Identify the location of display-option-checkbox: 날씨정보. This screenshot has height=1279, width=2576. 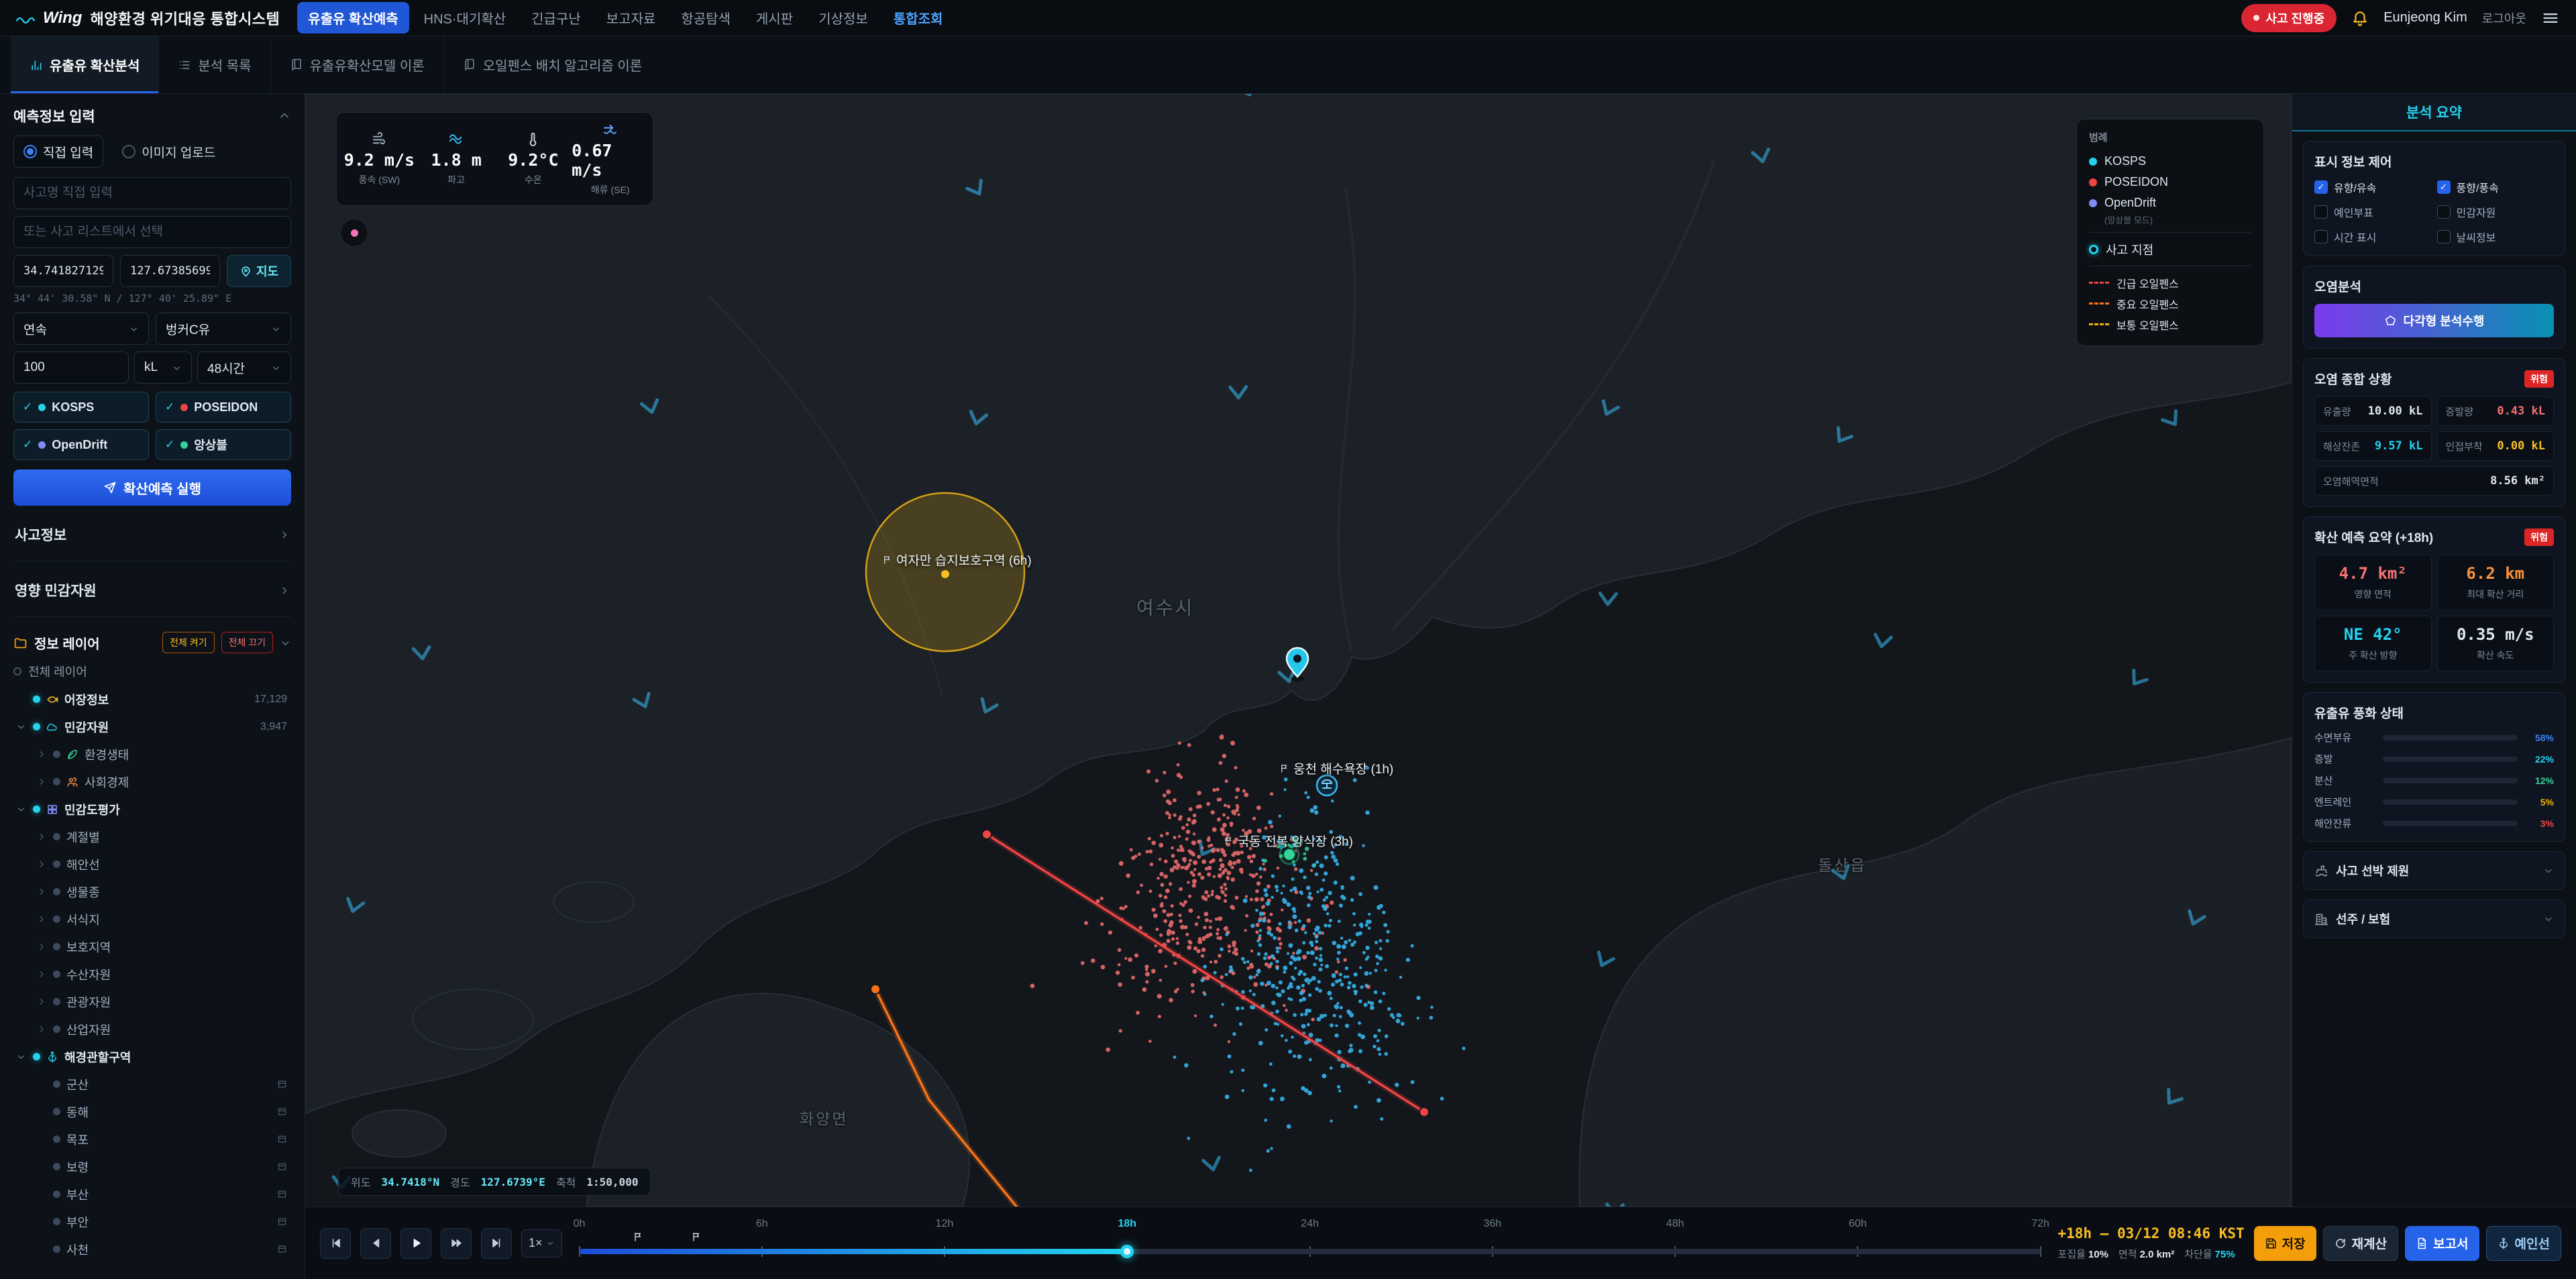
(2495, 237).